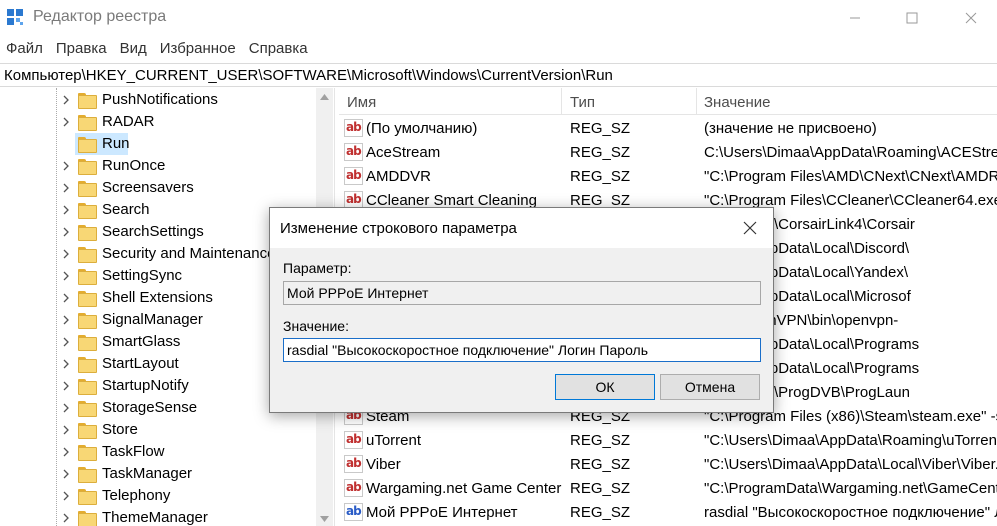 This screenshot has height=526, width=997. What do you see at coordinates (158, 516) in the screenshot?
I see `tree-item: ThemeManager` at bounding box center [158, 516].